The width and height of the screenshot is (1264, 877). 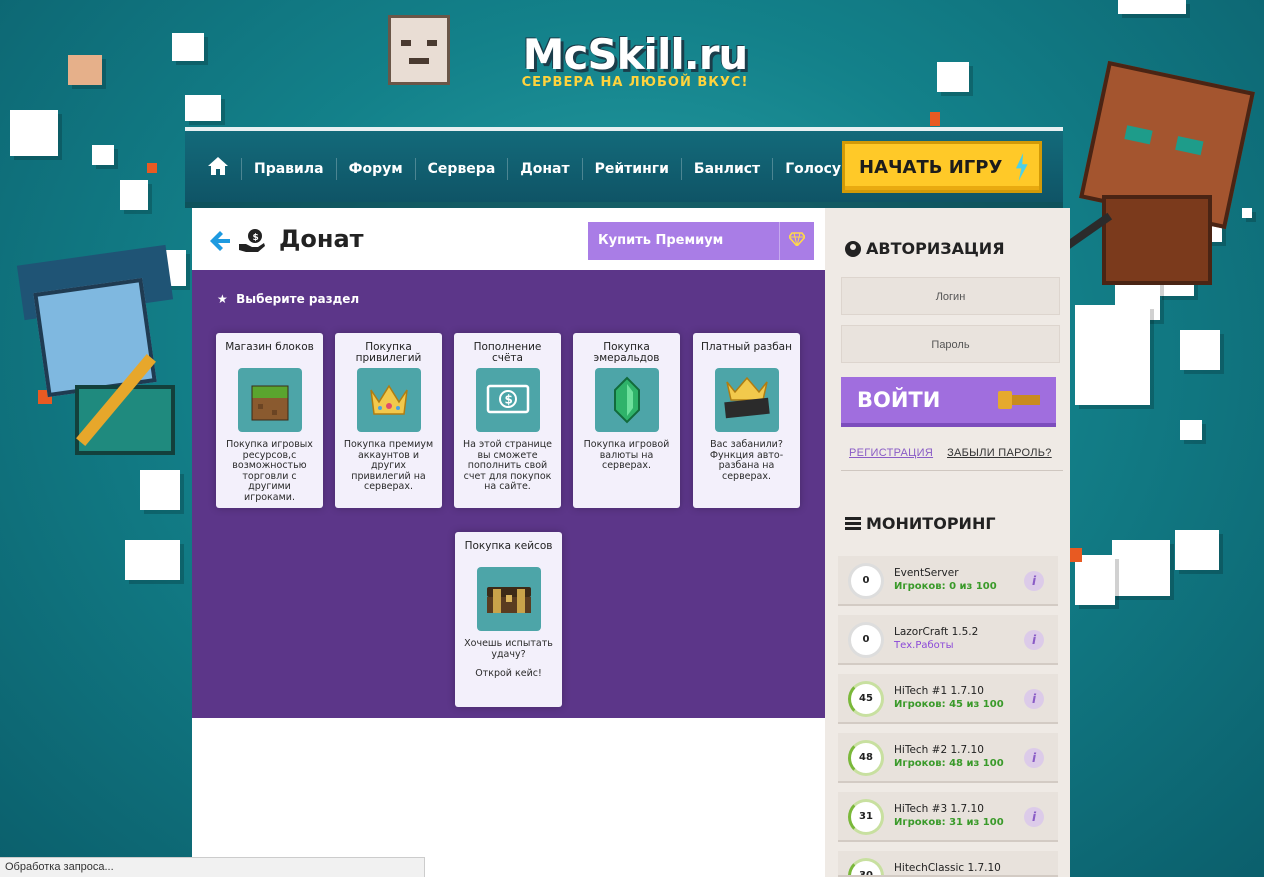 I want to click on ghast-mascot-image, so click(x=419, y=50).